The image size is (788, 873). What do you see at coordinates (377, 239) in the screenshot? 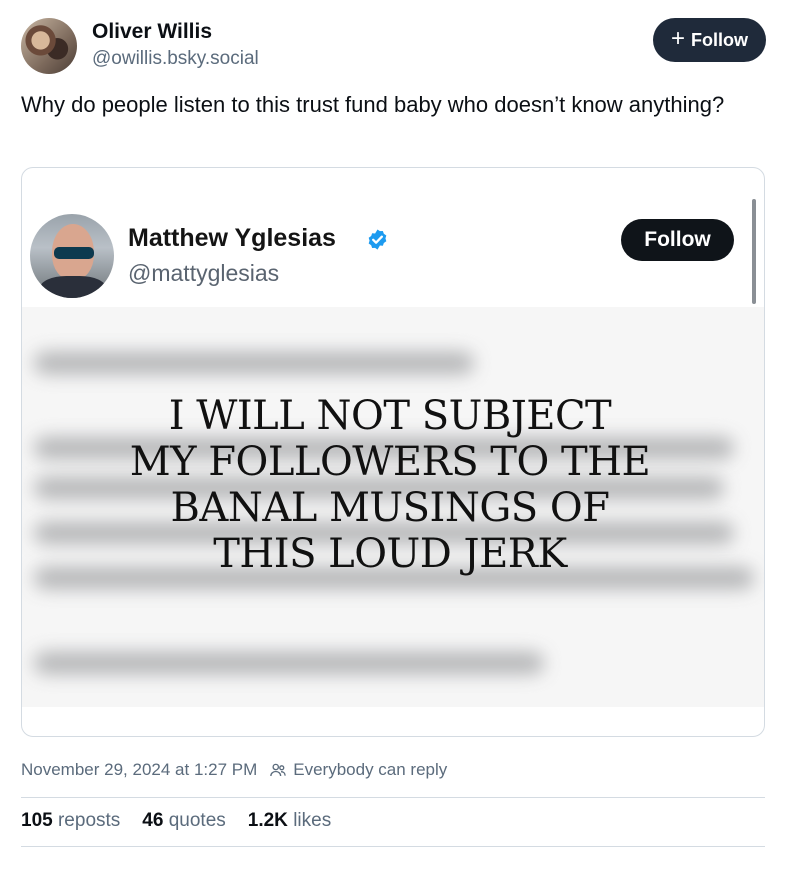
I see `verified-badge-icon` at bounding box center [377, 239].